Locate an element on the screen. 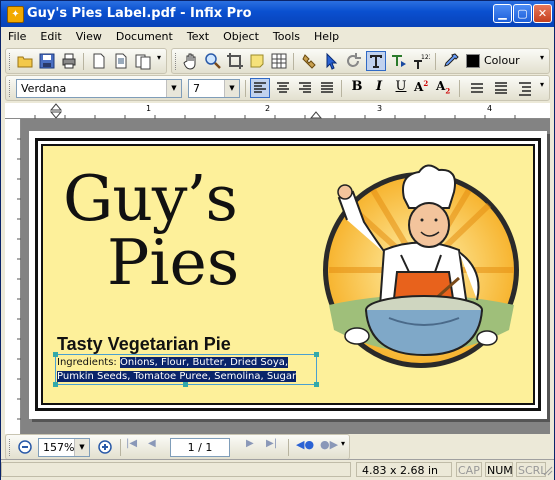 The height and width of the screenshot is (480, 555). maximize-button: ▢ is located at coordinates (522, 13).